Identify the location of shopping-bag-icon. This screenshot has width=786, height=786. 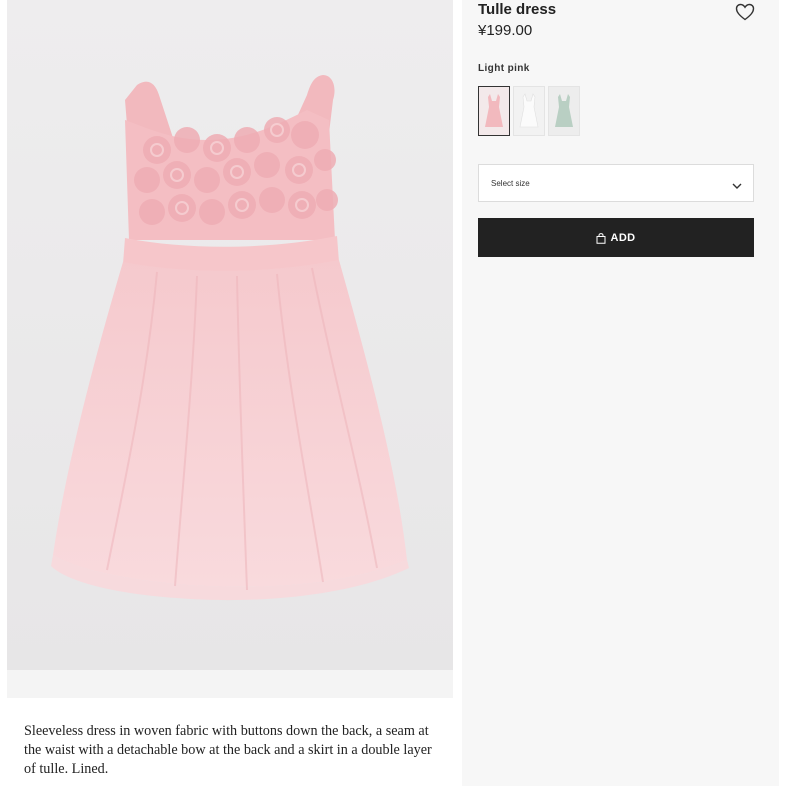
(601, 238).